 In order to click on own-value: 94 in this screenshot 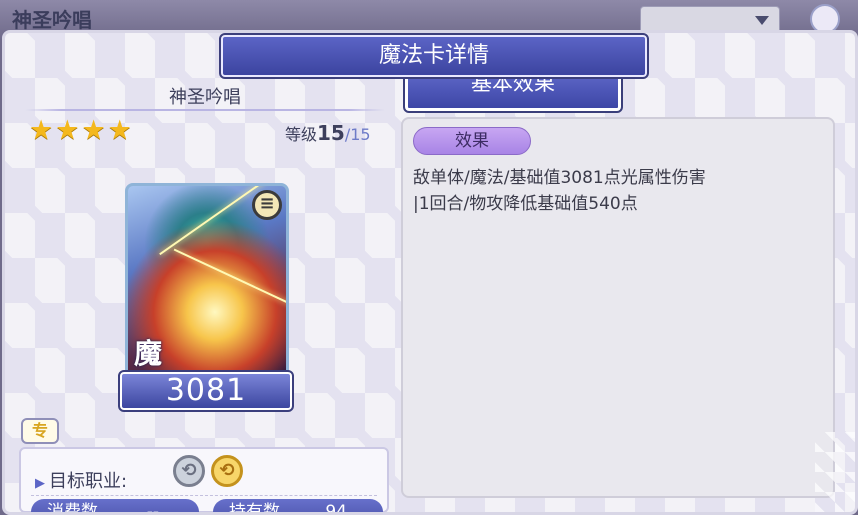, I will do `click(336, 508)`.